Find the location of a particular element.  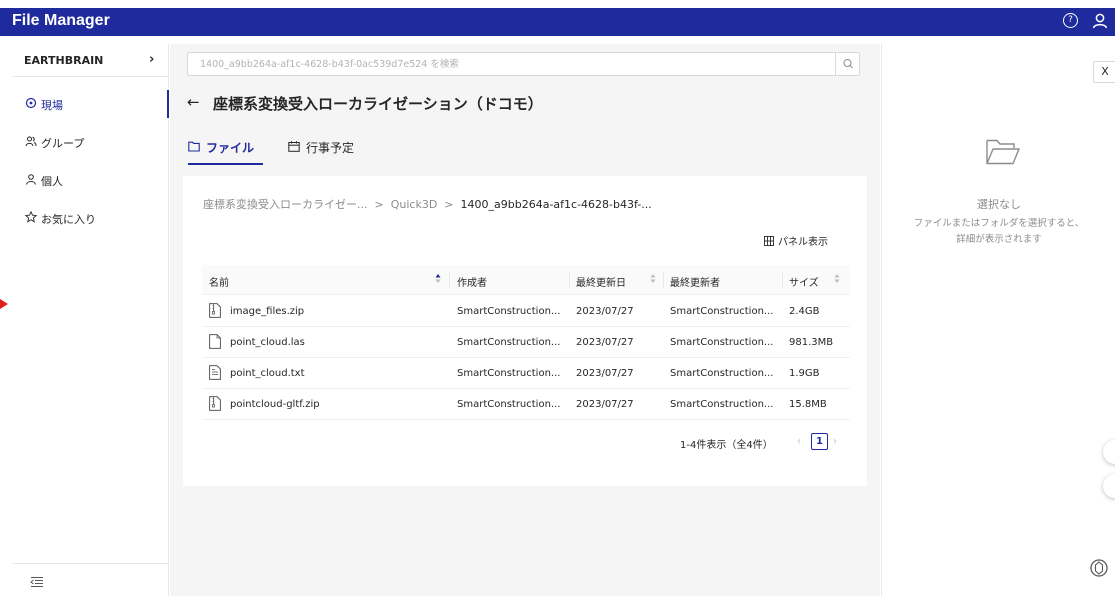

column-header-size: サイズ is located at coordinates (804, 281).